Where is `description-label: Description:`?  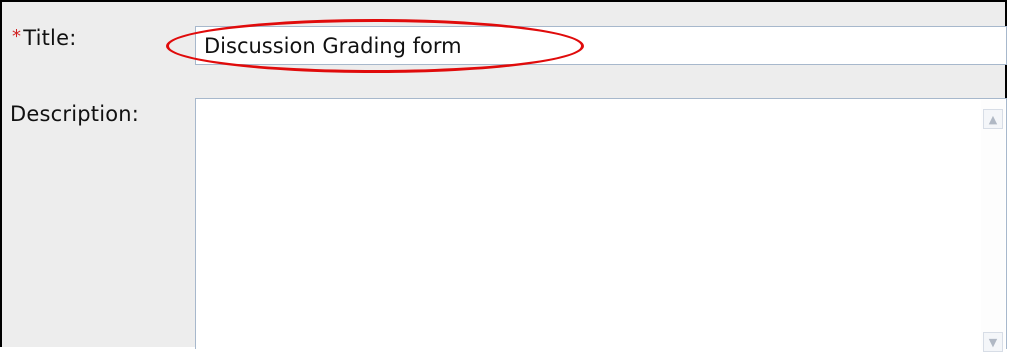
description-label: Description: is located at coordinates (75, 114).